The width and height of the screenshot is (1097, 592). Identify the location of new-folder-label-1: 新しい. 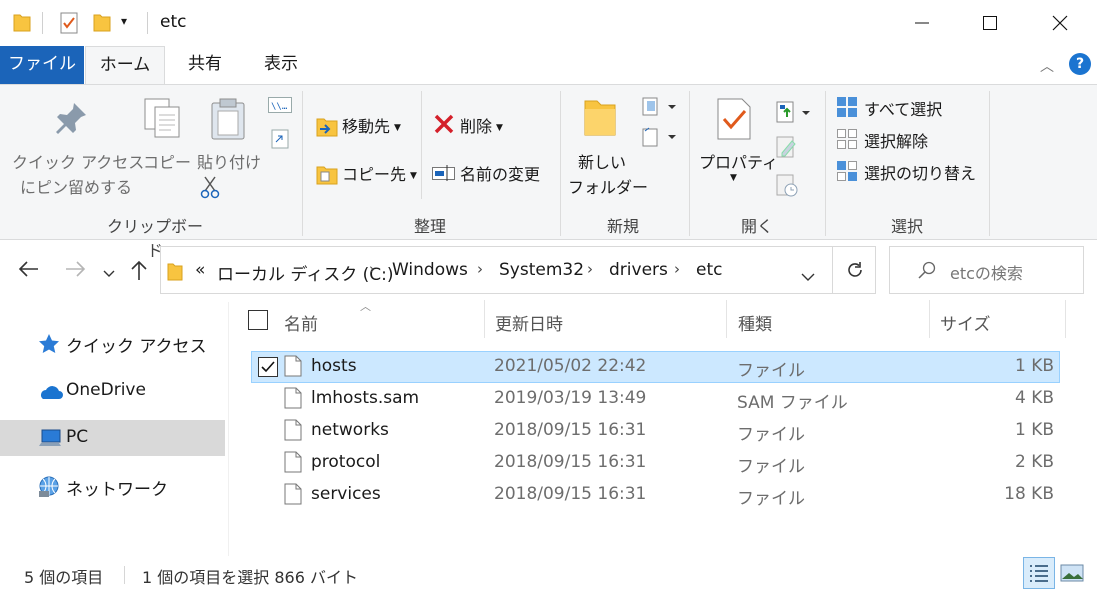
(602, 161).